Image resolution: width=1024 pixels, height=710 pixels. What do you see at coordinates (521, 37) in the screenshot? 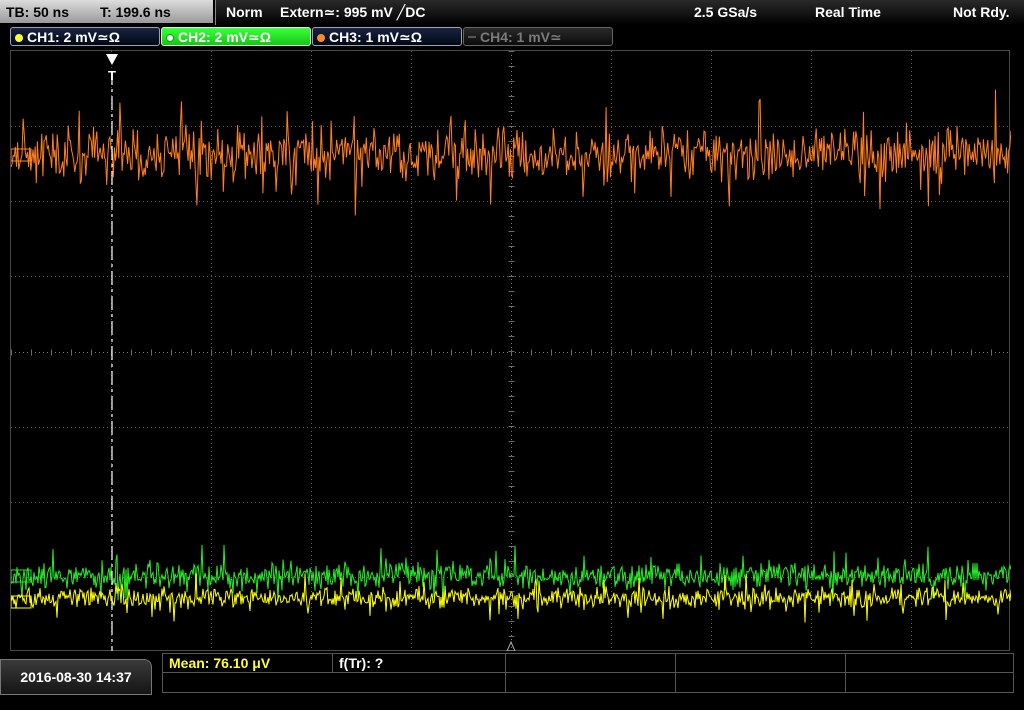
I see `channel-4-label: CH4: 1 mV≃` at bounding box center [521, 37].